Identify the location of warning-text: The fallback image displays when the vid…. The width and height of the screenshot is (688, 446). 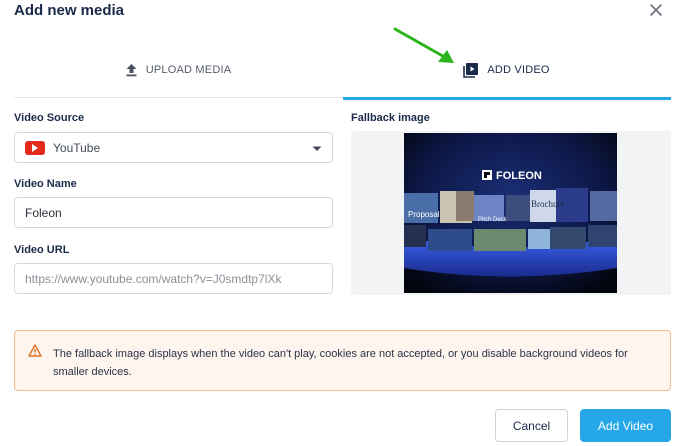
(340, 363).